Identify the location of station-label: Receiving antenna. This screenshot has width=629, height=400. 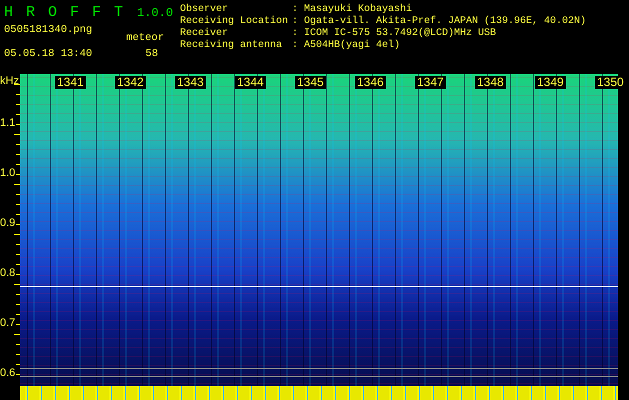
(232, 46).